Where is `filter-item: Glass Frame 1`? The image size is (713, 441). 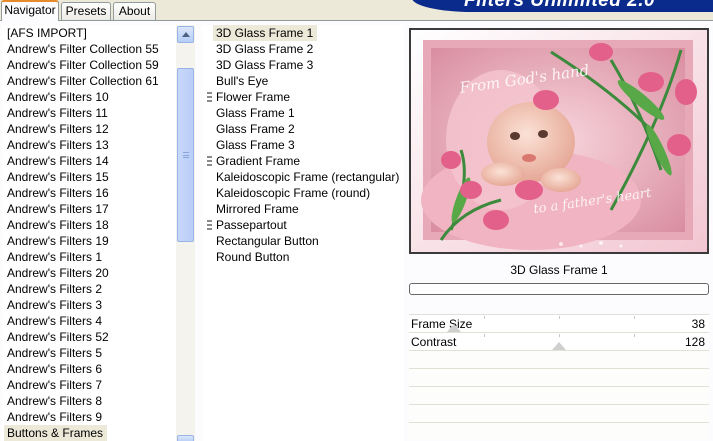
filter-item: Glass Frame 1 is located at coordinates (256, 113).